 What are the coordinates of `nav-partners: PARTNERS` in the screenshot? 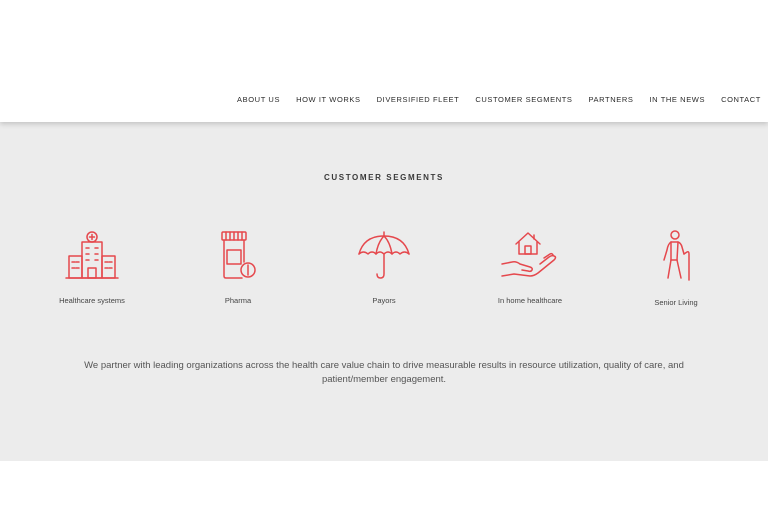 It's located at (611, 99).